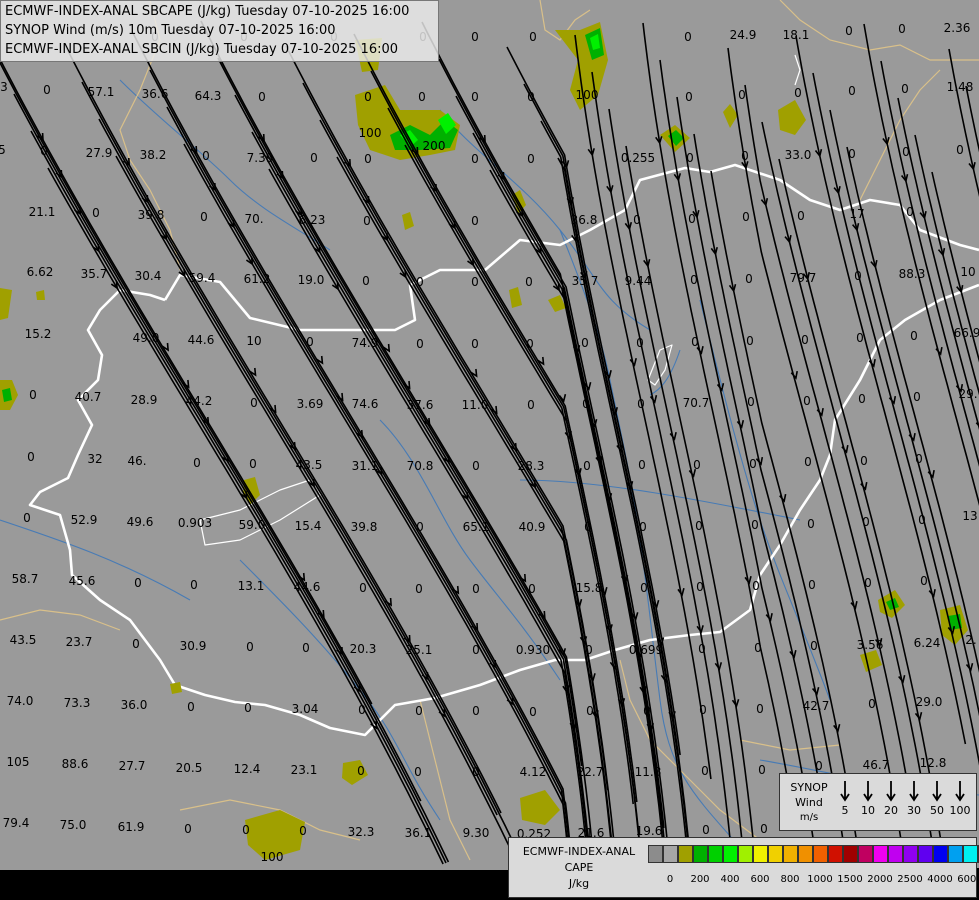  What do you see at coordinates (968, 394) in the screenshot?
I see `map-value-label: 29.` at bounding box center [968, 394].